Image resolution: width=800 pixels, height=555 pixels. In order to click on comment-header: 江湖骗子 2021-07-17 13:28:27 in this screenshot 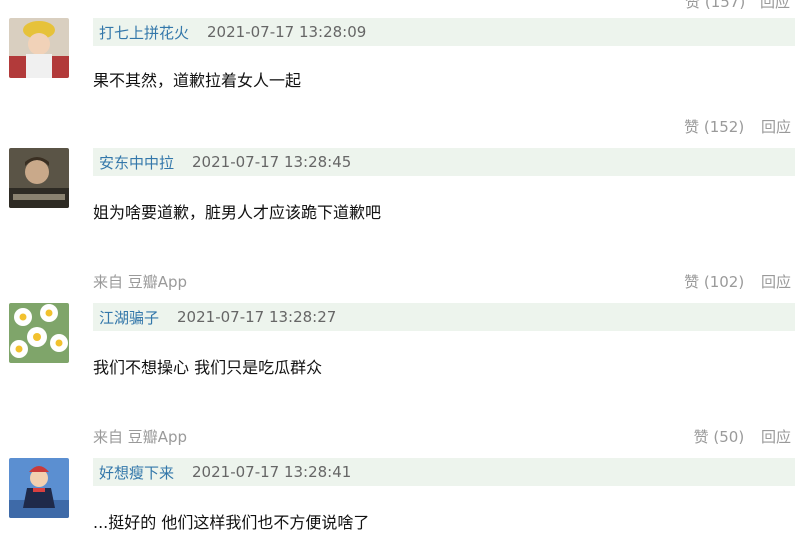, I will do `click(444, 317)`.